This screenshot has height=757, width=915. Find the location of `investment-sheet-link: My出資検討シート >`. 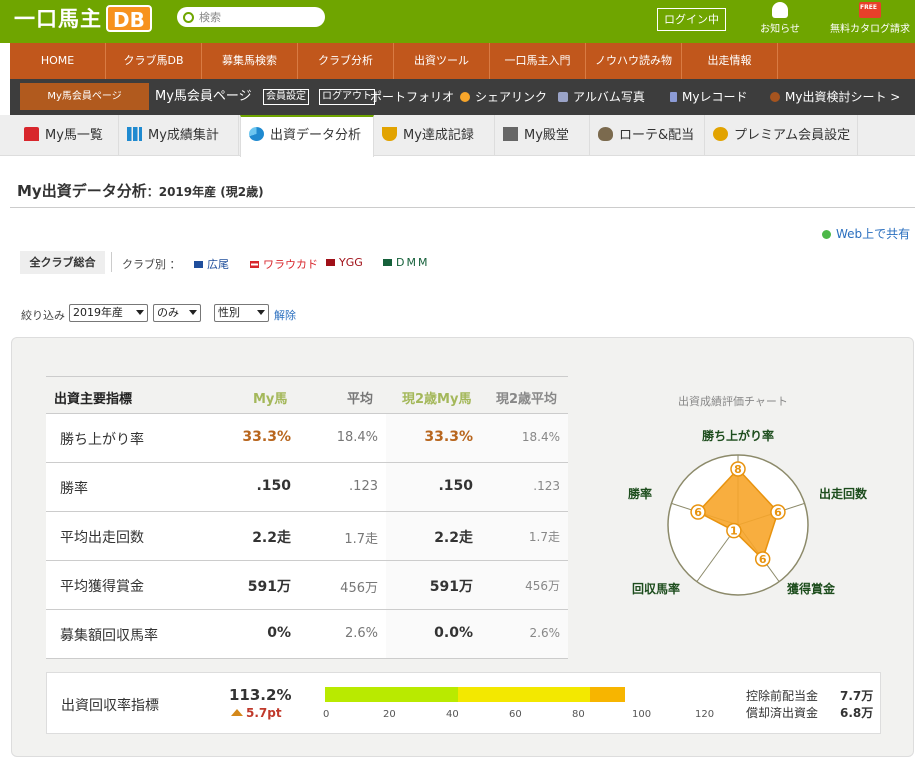

investment-sheet-link: My出資検討シート > is located at coordinates (835, 97).